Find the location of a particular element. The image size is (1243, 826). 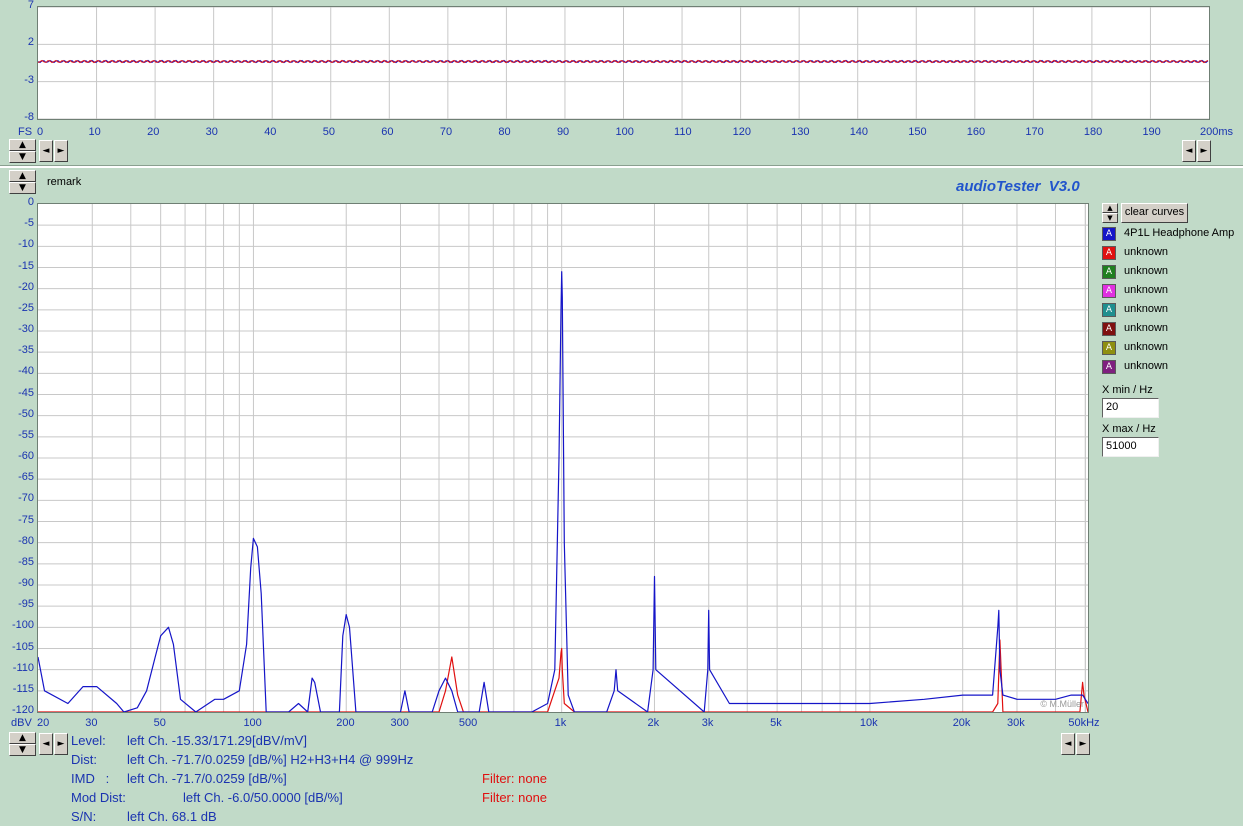

x-tick-label: 10 is located at coordinates (94, 132).